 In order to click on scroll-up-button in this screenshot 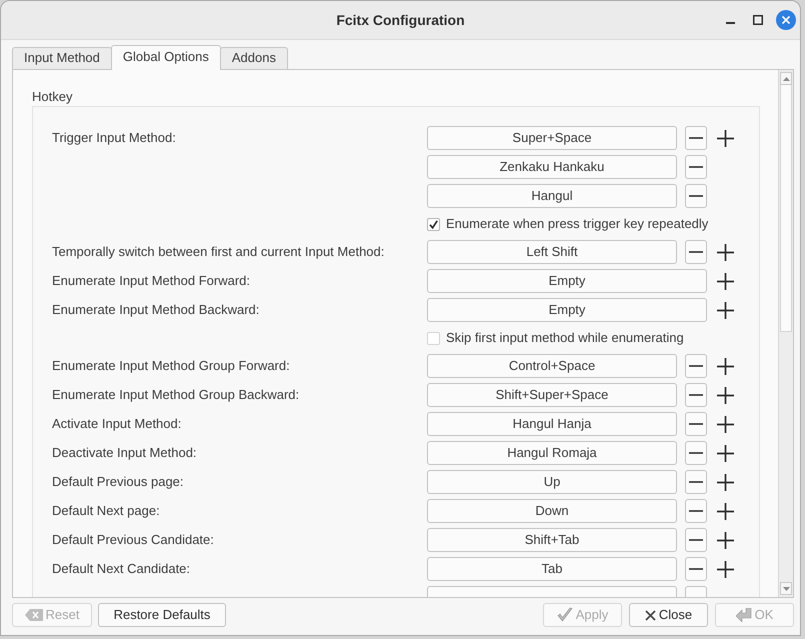, I will do `click(786, 78)`.